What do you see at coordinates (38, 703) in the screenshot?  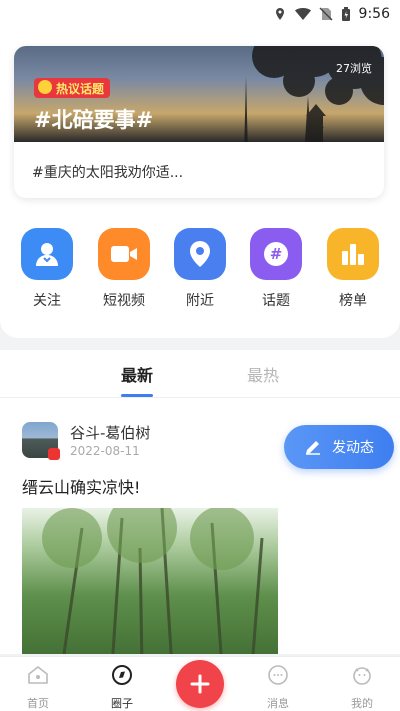 I see `tabbar-home-label: 首页` at bounding box center [38, 703].